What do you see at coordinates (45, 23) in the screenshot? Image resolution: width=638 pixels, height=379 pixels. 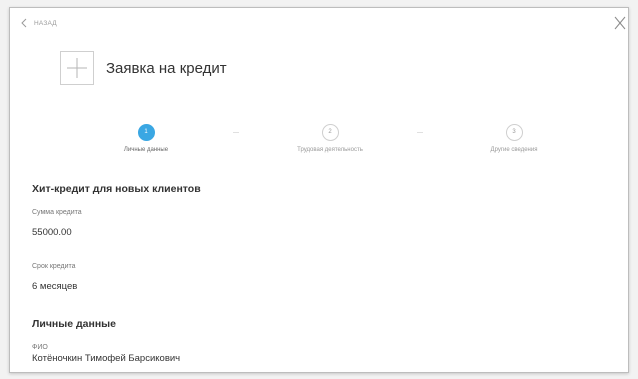 I see `back-link-label: НАЗАД` at bounding box center [45, 23].